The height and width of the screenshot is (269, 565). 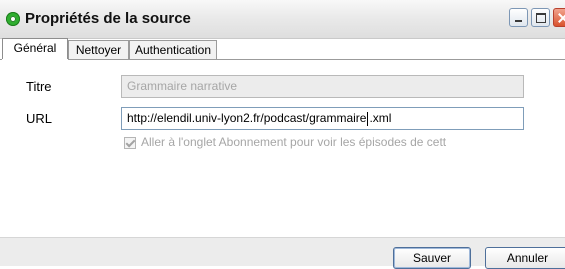 What do you see at coordinates (39, 118) in the screenshot?
I see `url-label: URL` at bounding box center [39, 118].